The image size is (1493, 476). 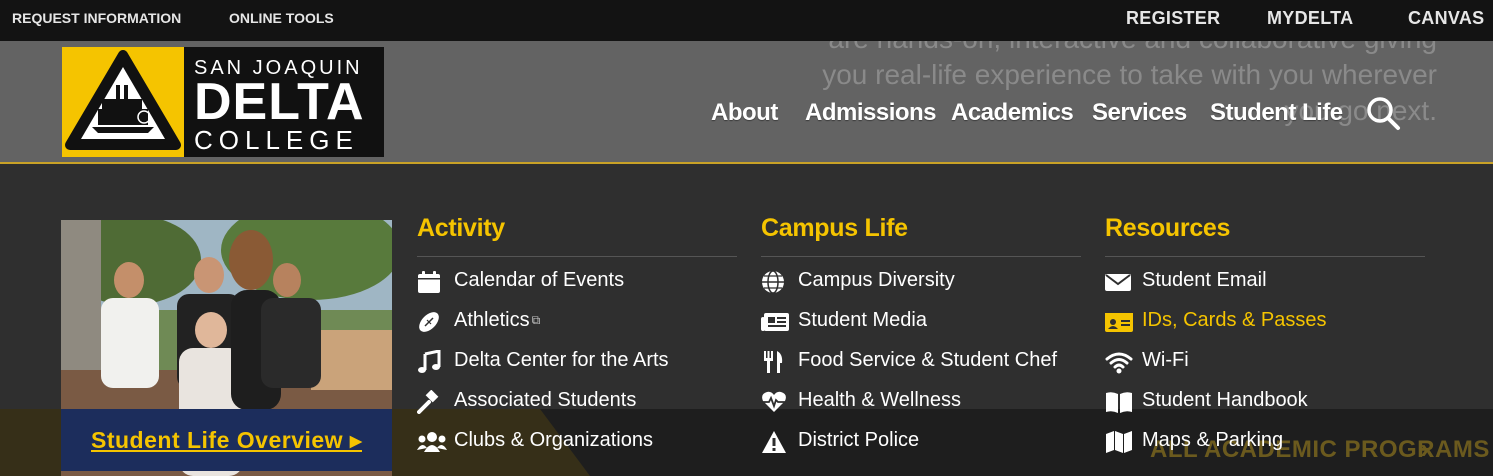 What do you see at coordinates (123, 102) in the screenshot?
I see `riverboat-logo-icon` at bounding box center [123, 102].